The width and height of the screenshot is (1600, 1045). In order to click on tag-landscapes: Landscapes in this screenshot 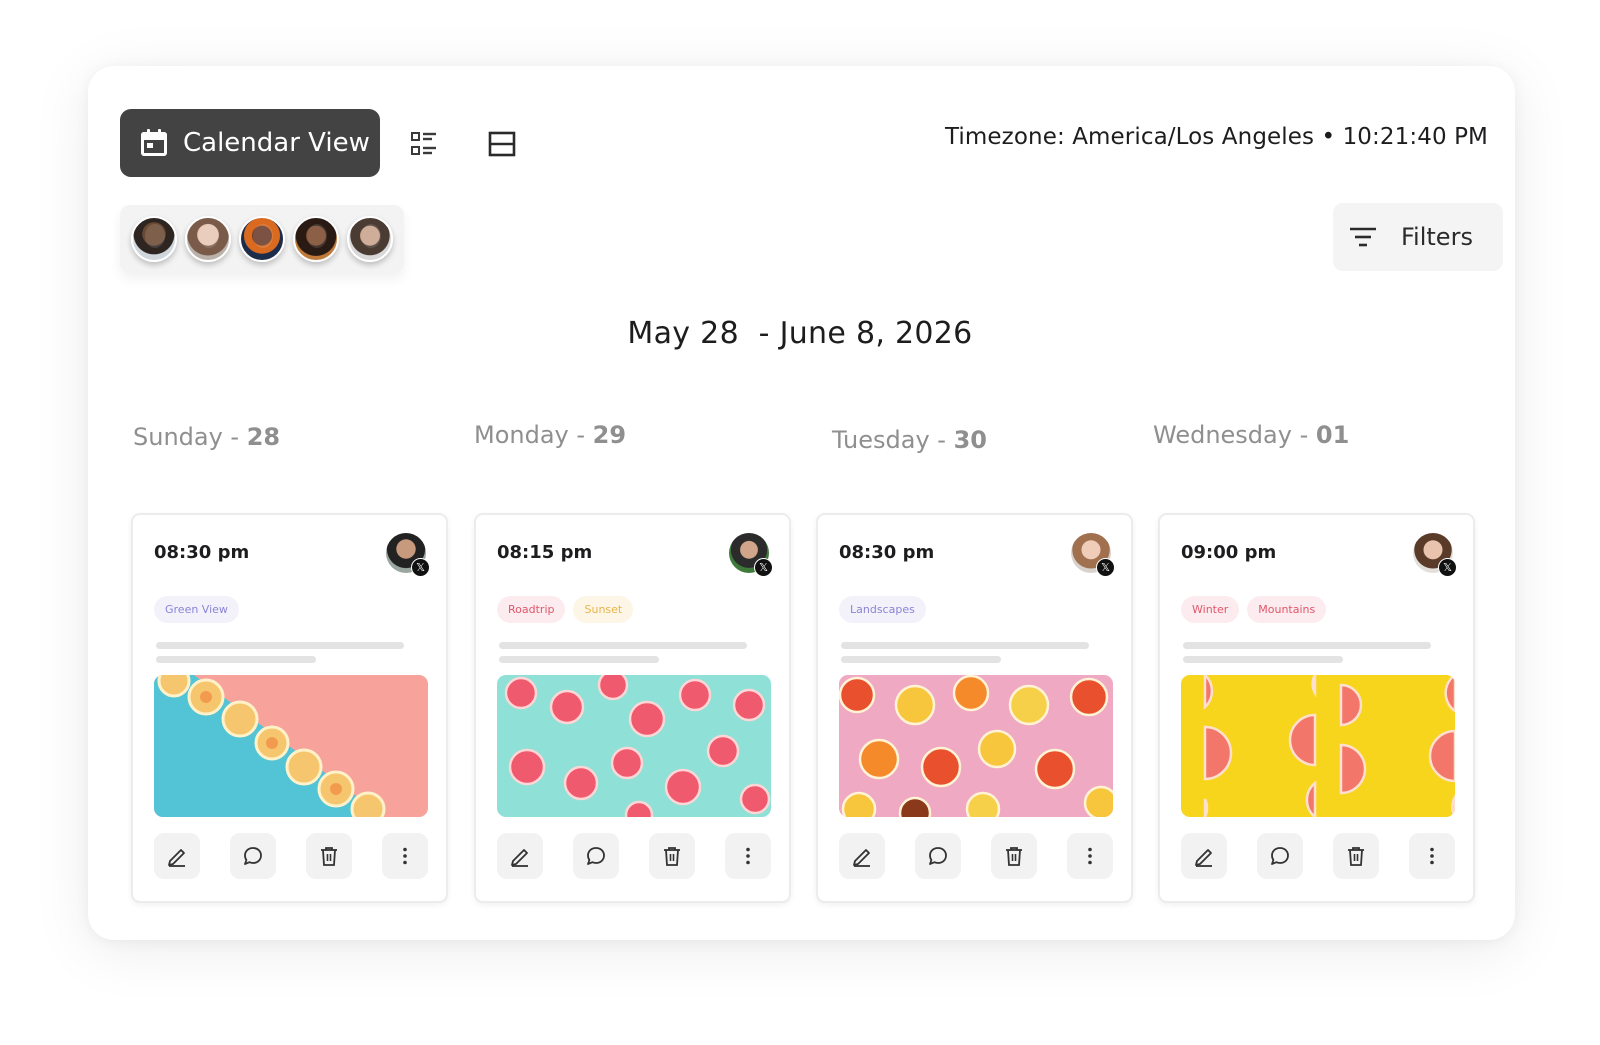, I will do `click(882, 609)`.